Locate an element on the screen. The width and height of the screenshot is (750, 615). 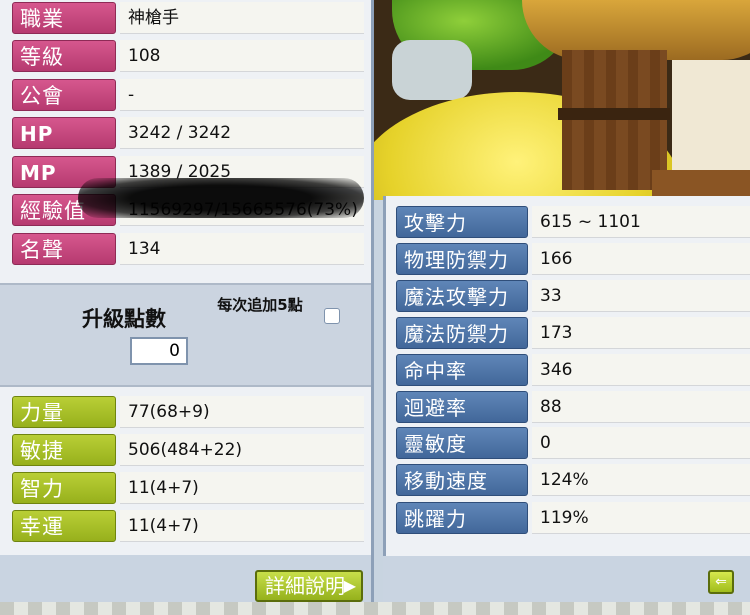
detail-button: 詳細說明 ▶ is located at coordinates (309, 586).